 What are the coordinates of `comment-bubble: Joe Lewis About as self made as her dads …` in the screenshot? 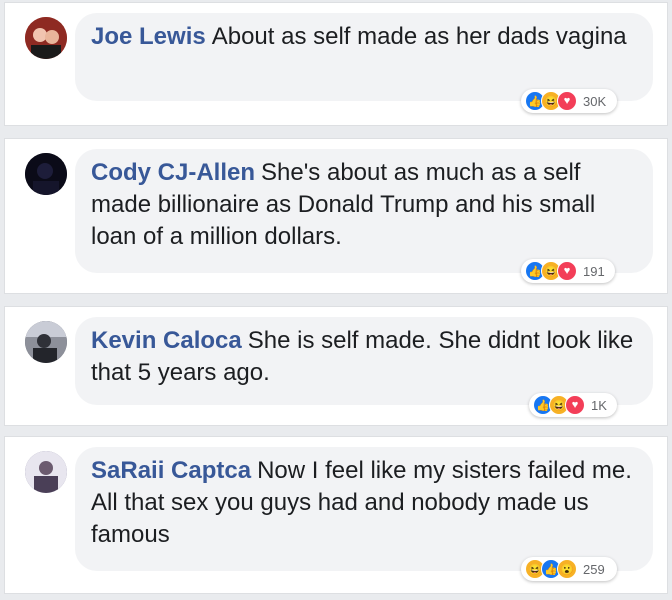 It's located at (364, 57).